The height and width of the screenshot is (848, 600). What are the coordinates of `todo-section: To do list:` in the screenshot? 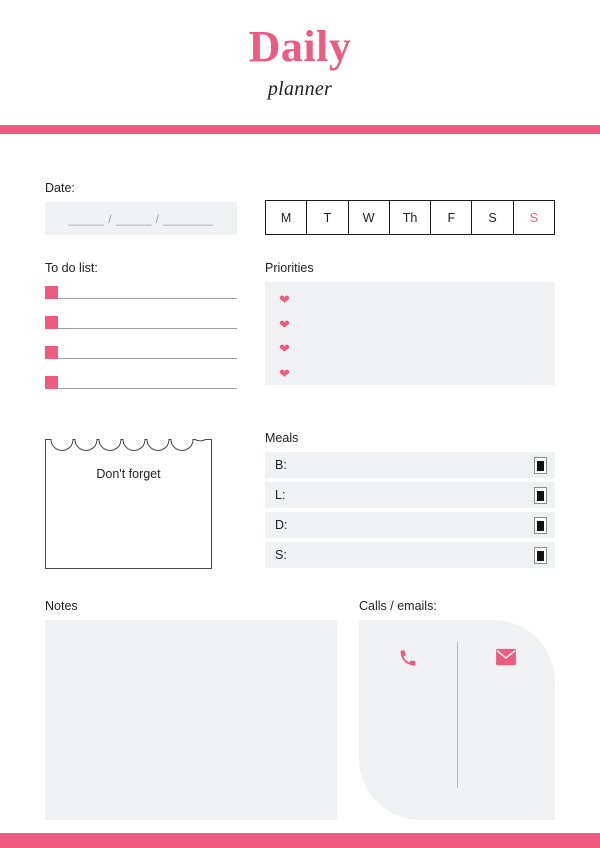 It's located at (141, 333).